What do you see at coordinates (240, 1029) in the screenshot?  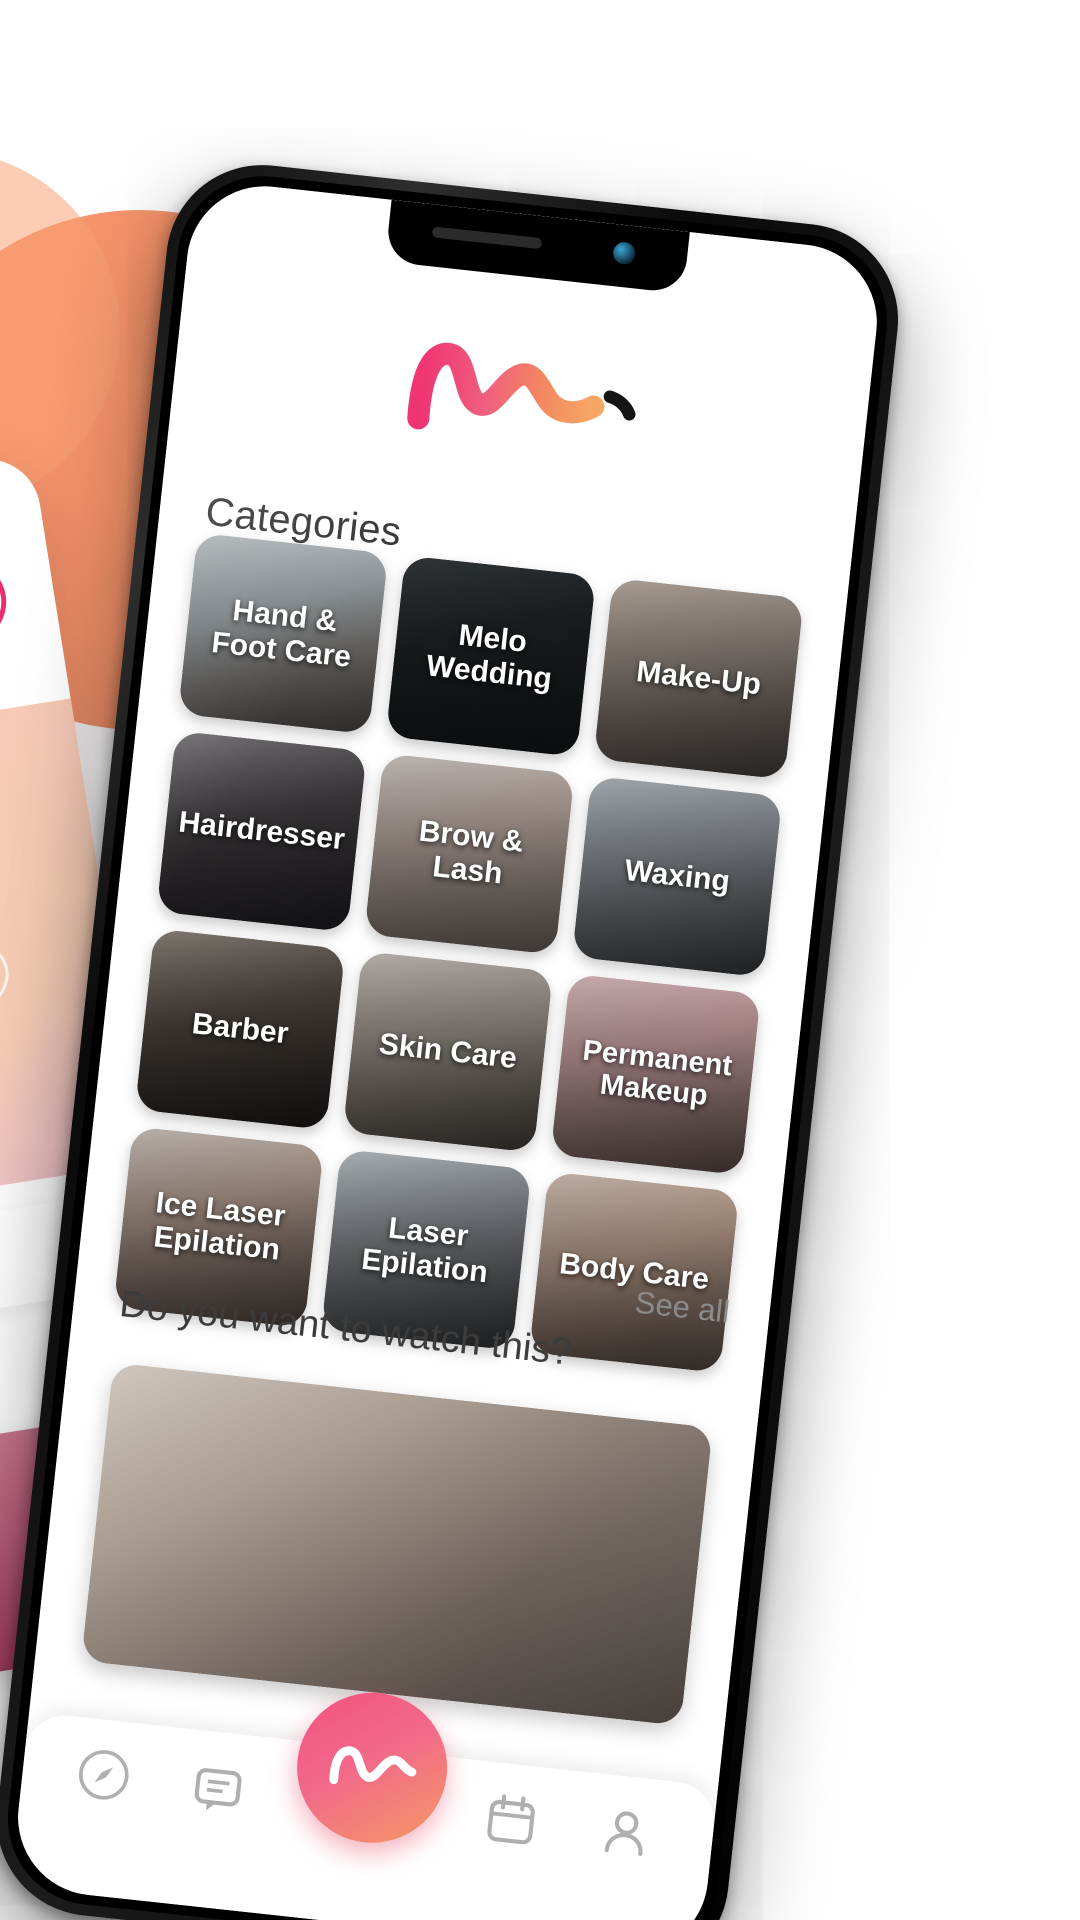 I see `category-tile-barber: Barber` at bounding box center [240, 1029].